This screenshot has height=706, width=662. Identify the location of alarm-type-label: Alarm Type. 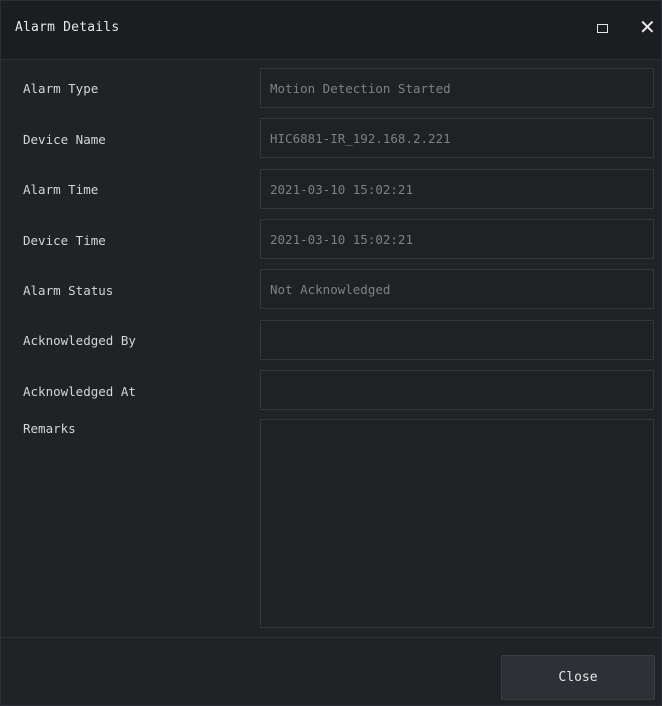
(61, 88).